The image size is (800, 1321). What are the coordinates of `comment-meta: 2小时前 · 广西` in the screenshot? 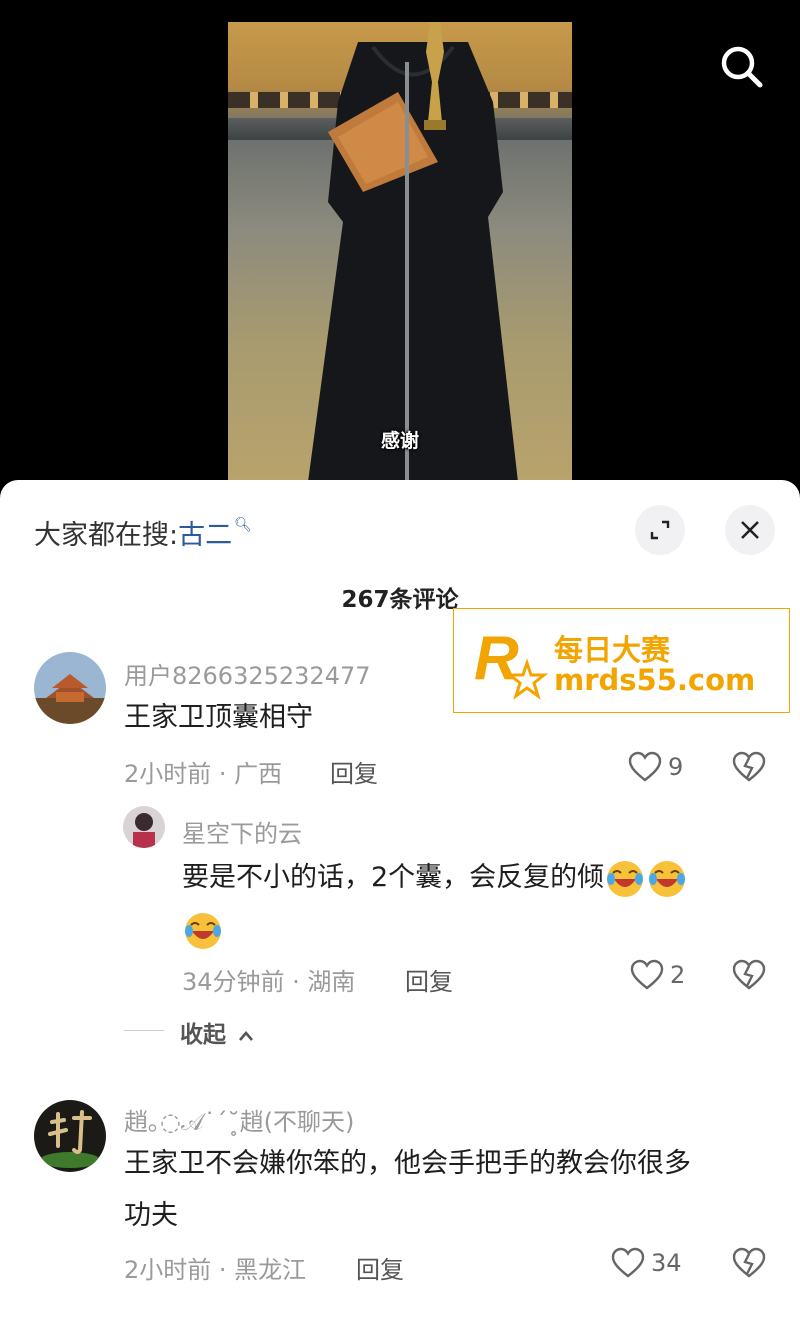 It's located at (203, 774).